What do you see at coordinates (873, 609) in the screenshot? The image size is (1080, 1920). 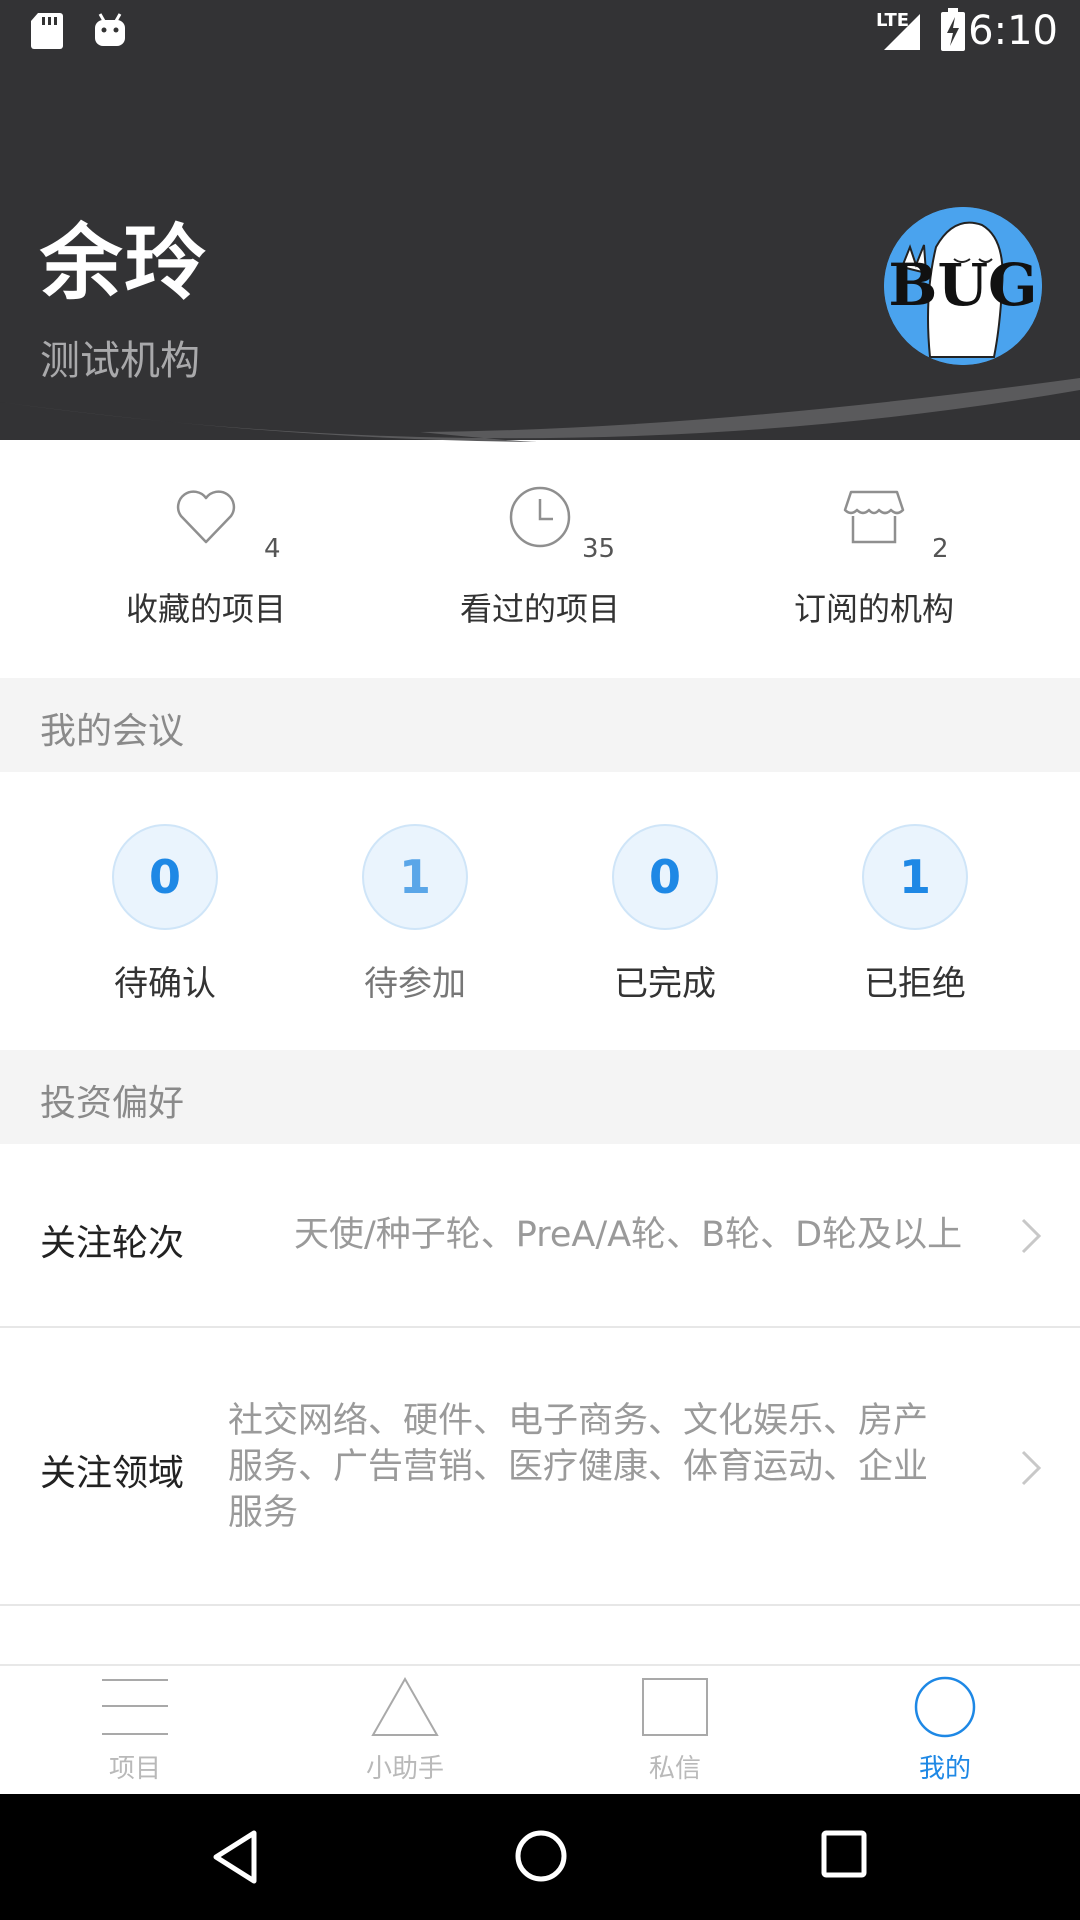 I see `stat-label: 订阅的机构` at bounding box center [873, 609].